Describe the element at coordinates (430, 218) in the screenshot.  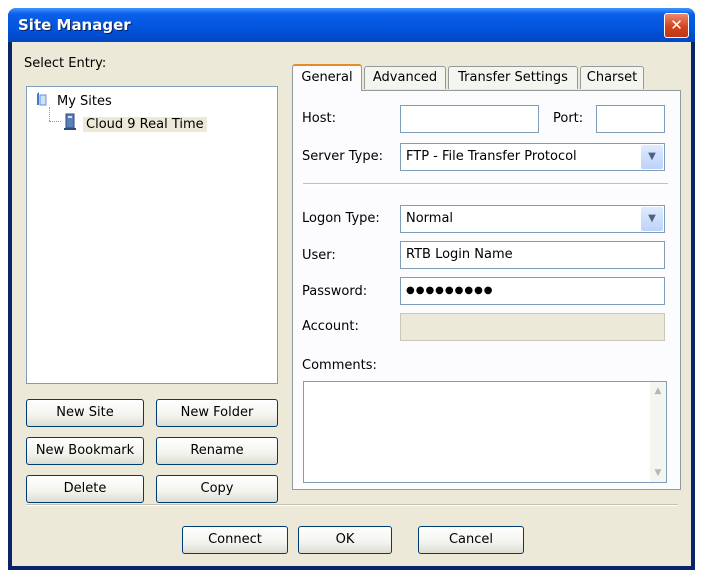
I see `logon-type-value: Normal` at that location.